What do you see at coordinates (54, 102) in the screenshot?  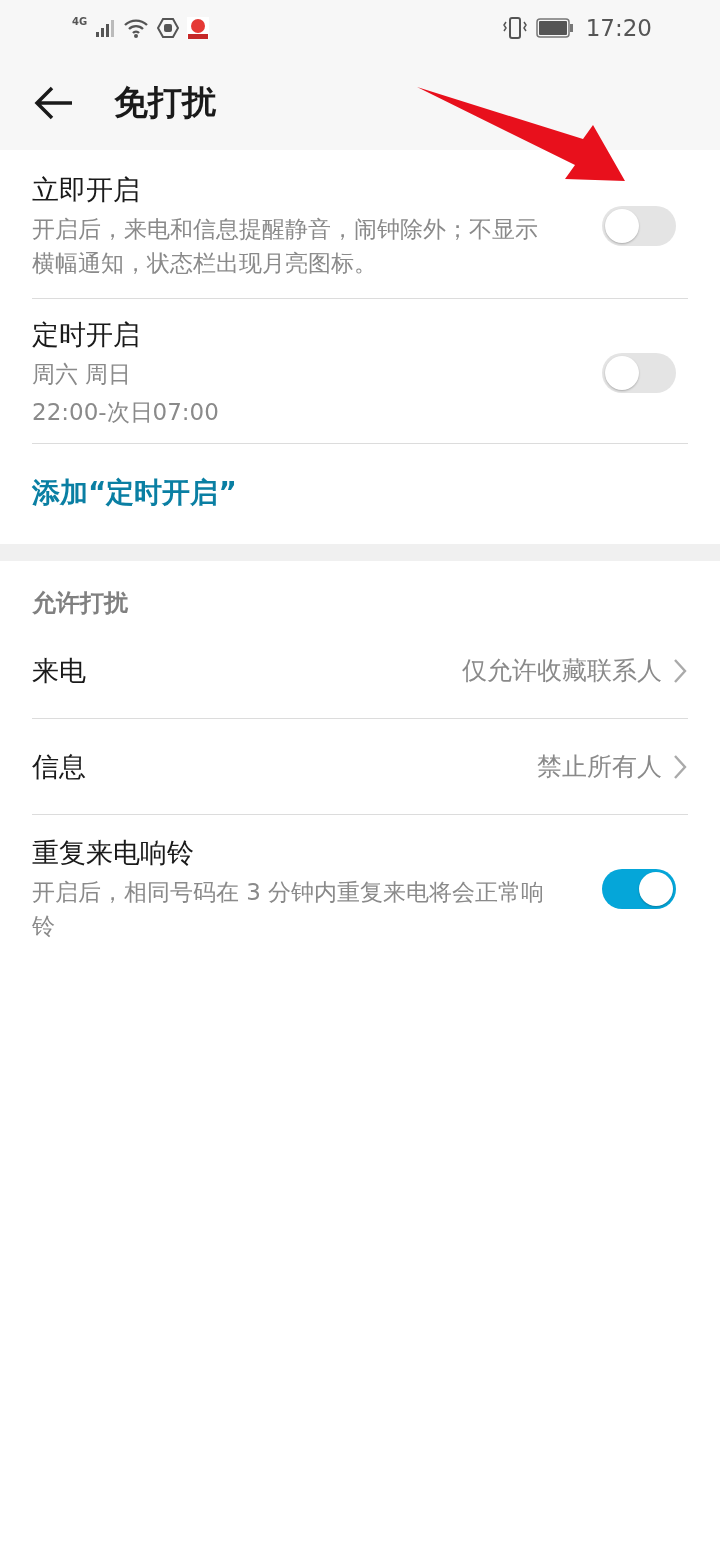 I see `back-button` at bounding box center [54, 102].